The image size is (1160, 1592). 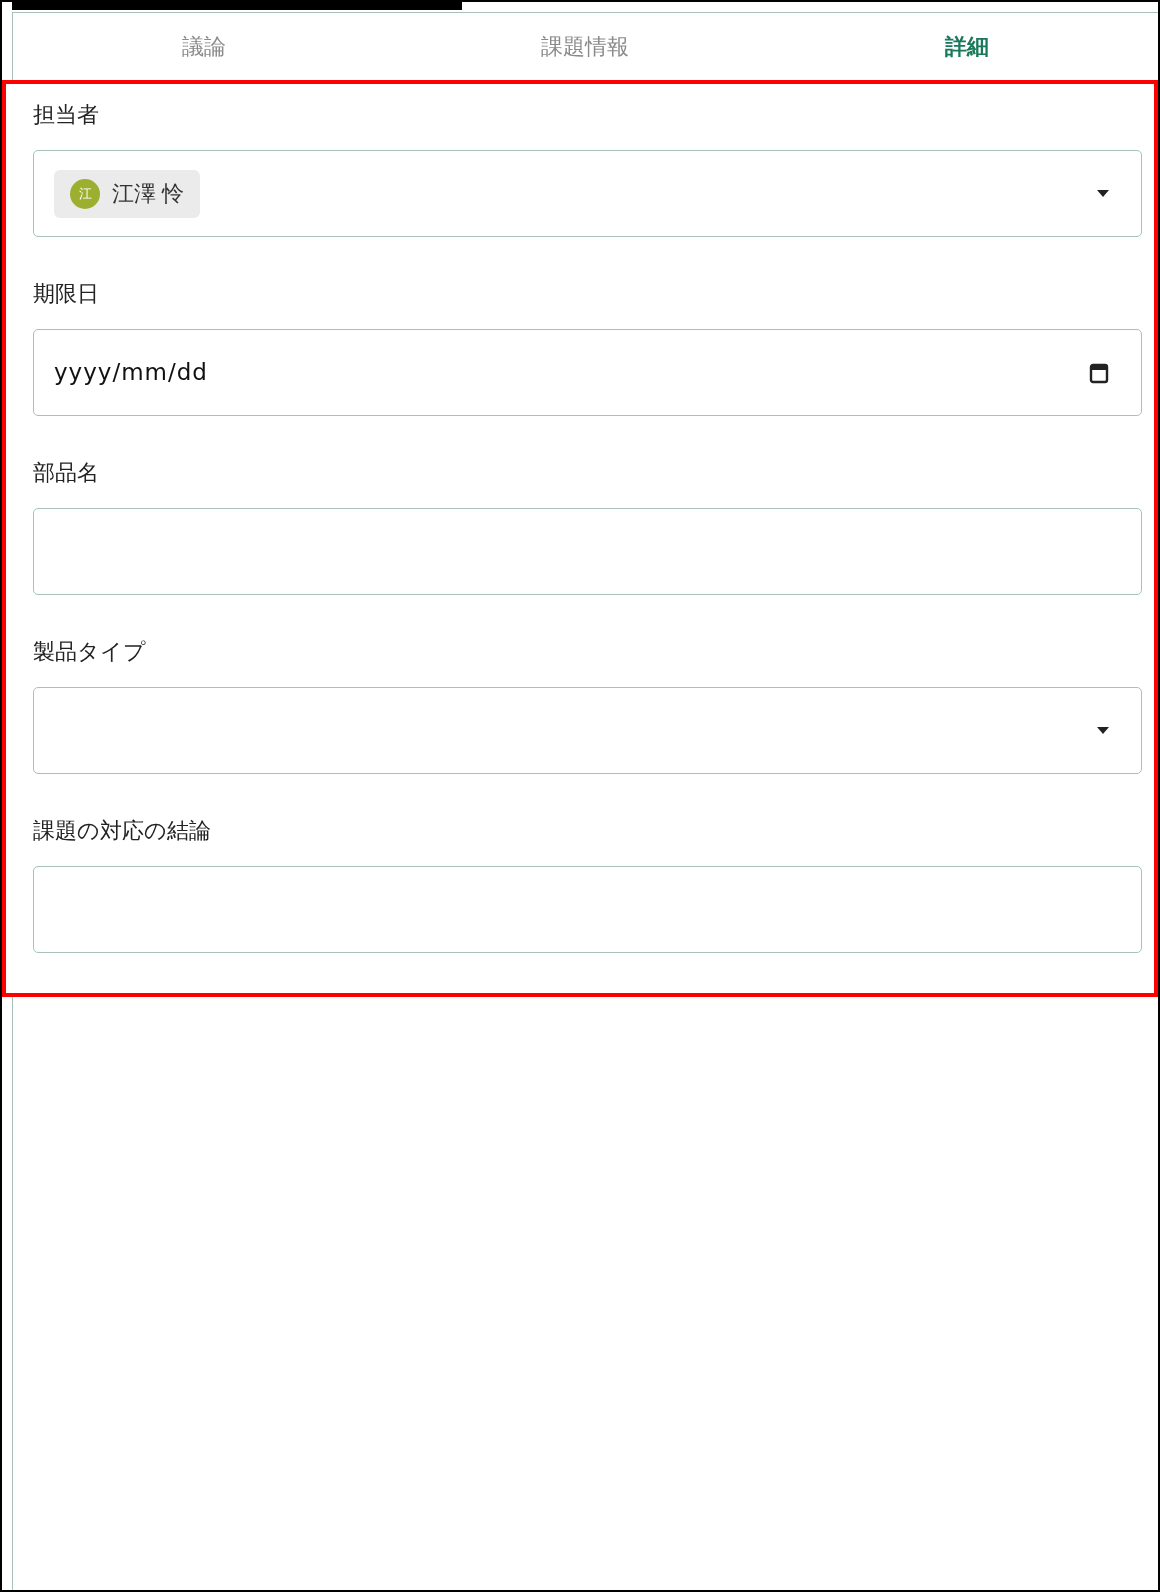 I want to click on assignee-name: 江澤 怜, so click(x=148, y=194).